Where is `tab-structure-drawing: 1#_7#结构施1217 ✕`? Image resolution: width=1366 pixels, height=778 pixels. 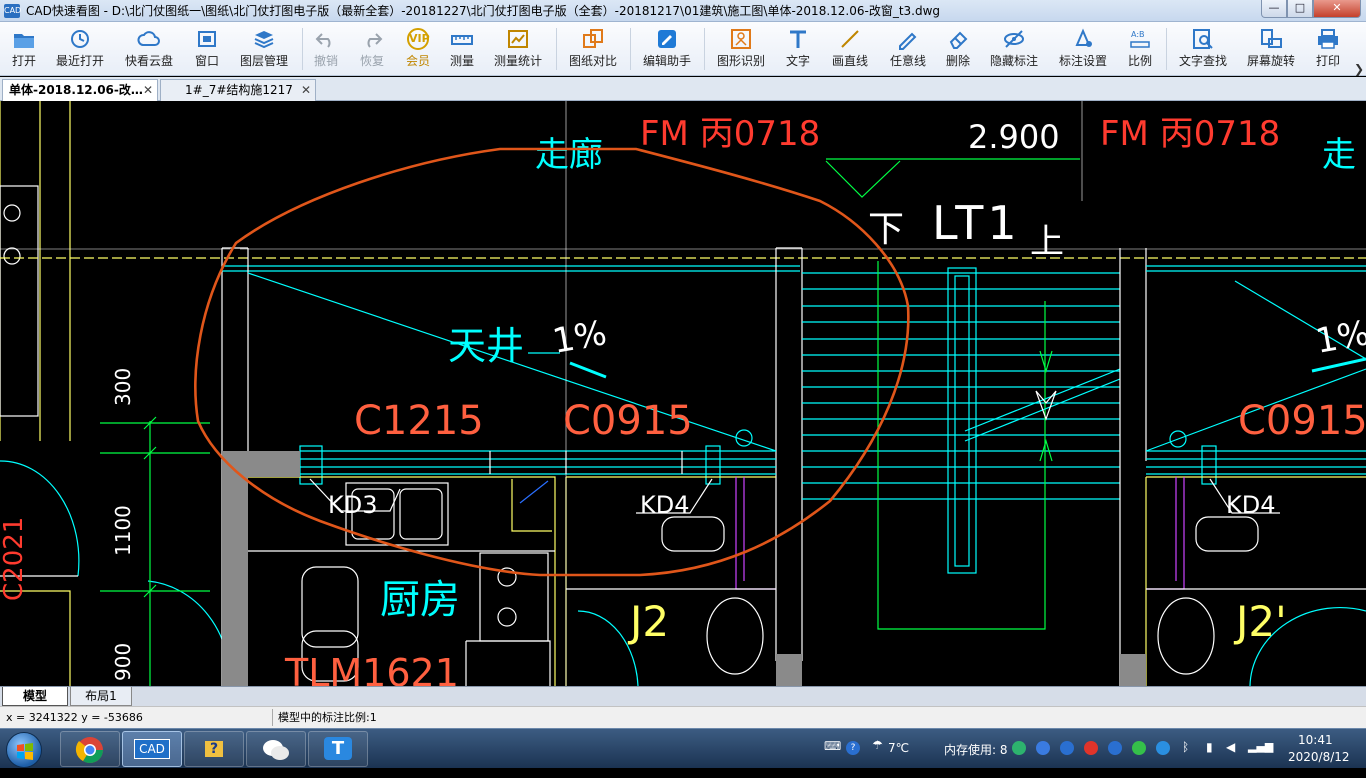 tab-structure-drawing: 1#_7#结构施1217 ✕ is located at coordinates (238, 90).